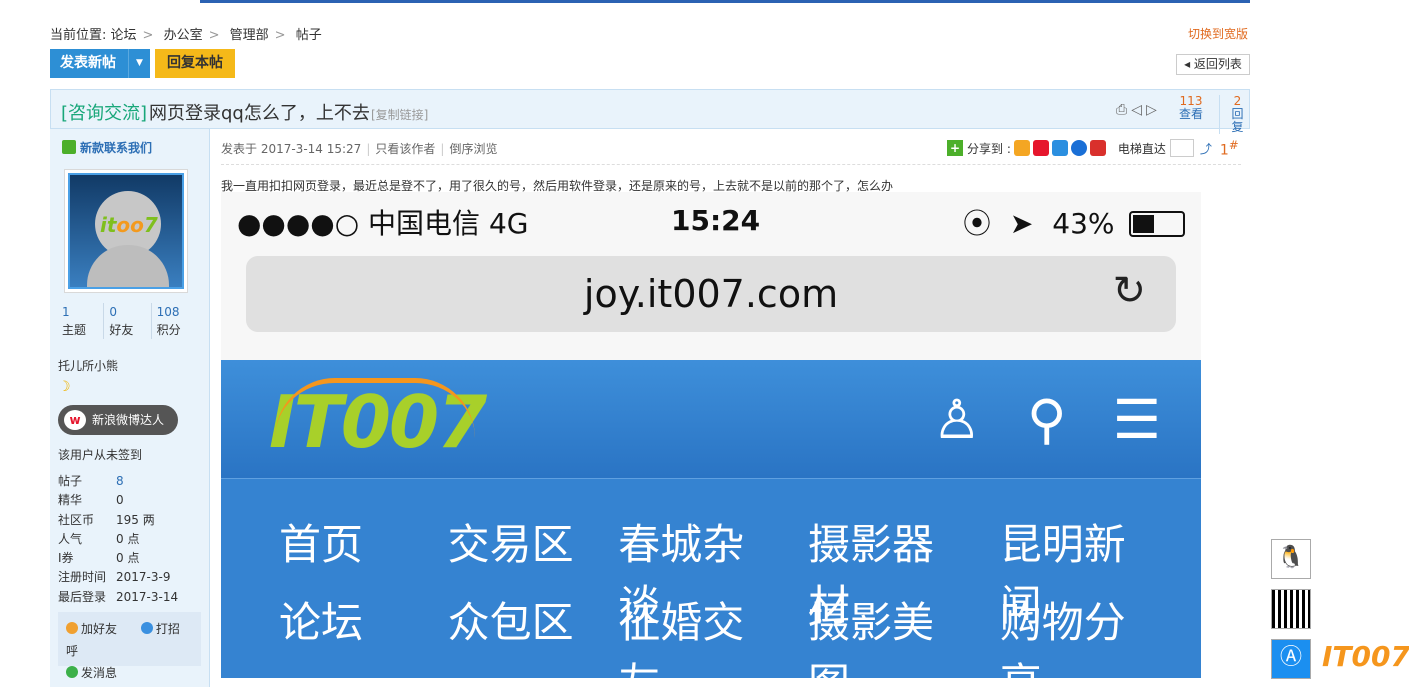  I want to click on add-friend-icon, so click(72, 628).